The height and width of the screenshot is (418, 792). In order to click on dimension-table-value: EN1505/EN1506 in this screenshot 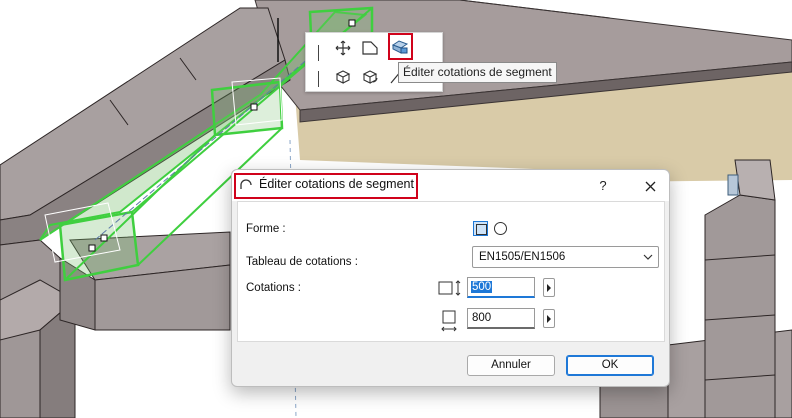, I will do `click(522, 257)`.